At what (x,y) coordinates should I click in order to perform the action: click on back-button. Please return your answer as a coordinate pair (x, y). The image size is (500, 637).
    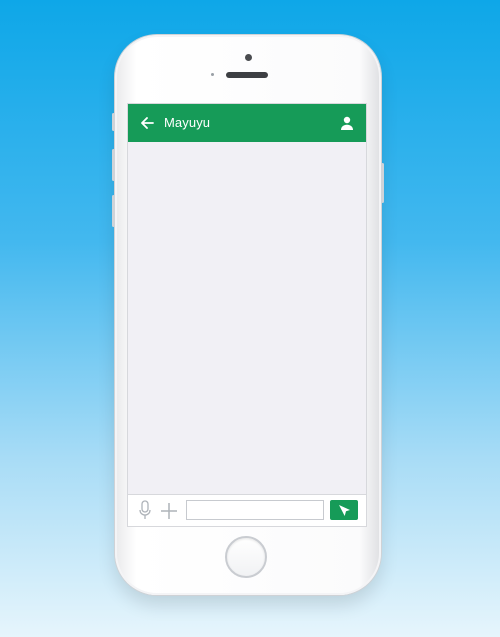
    Looking at the image, I should click on (147, 123).